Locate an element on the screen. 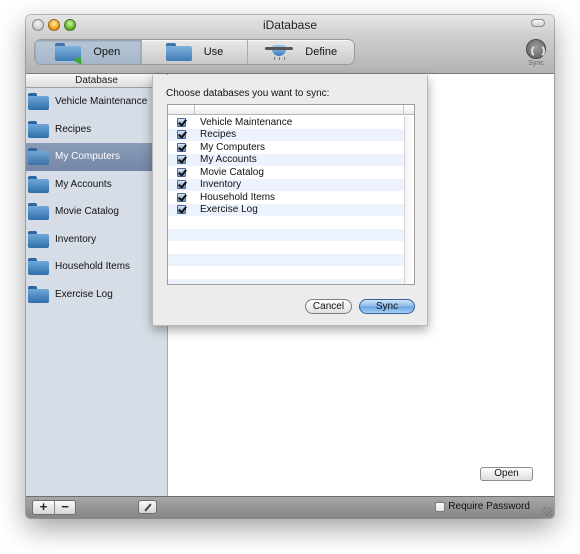  tab-define: Define is located at coordinates (300, 52).